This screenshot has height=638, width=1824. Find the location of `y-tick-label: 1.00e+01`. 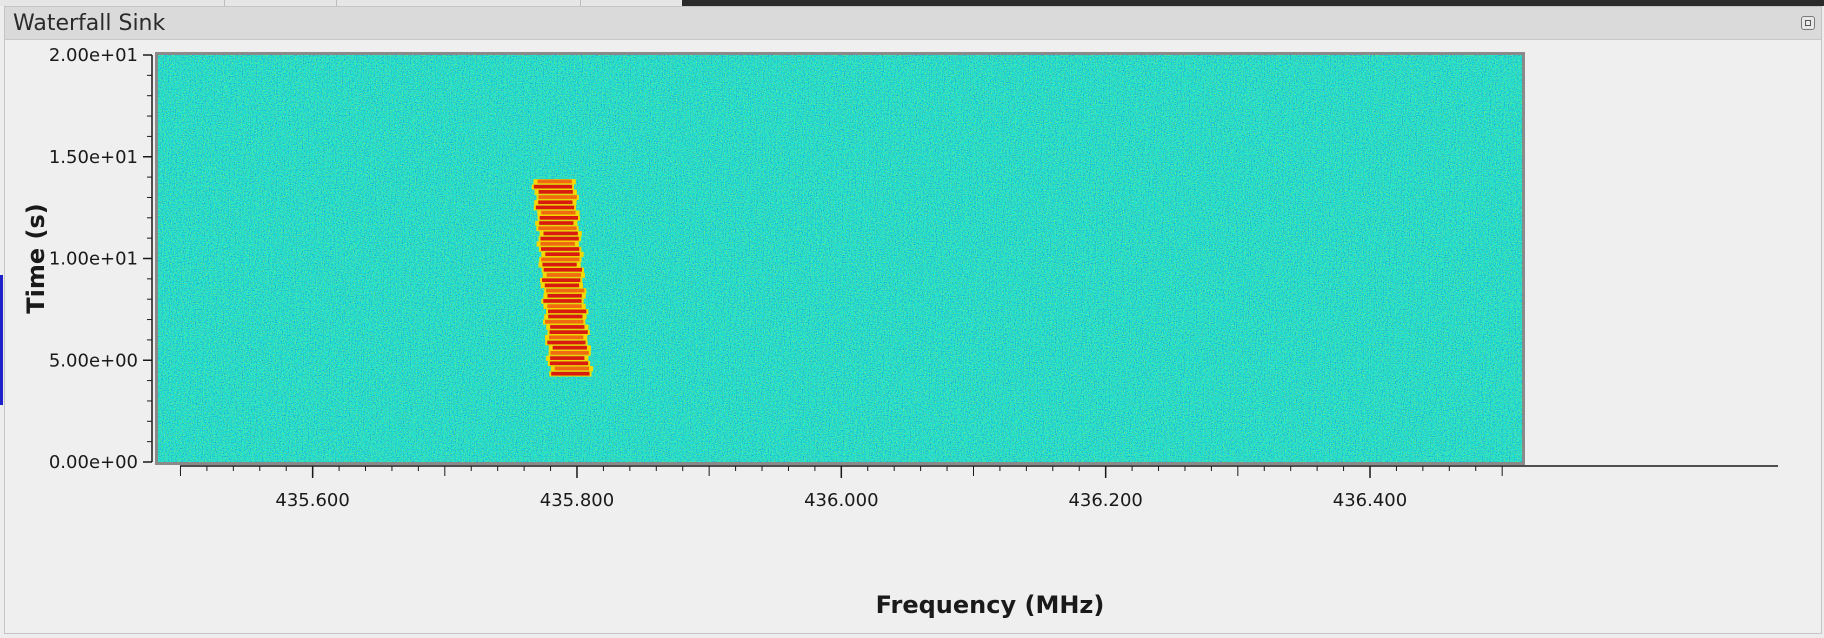

y-tick-label: 1.00e+01 is located at coordinates (93, 259).